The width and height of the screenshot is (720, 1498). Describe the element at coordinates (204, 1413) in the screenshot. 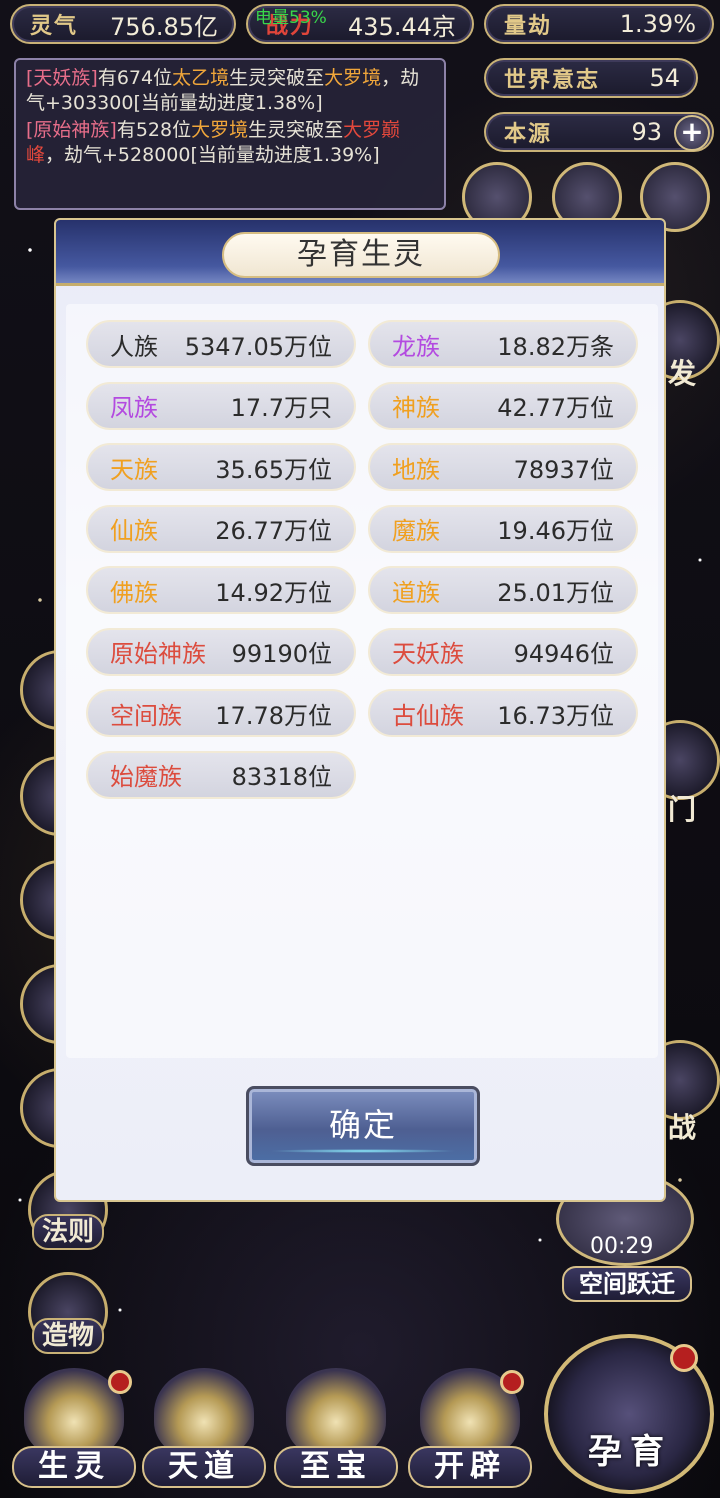

I see `heaven-icon` at that location.